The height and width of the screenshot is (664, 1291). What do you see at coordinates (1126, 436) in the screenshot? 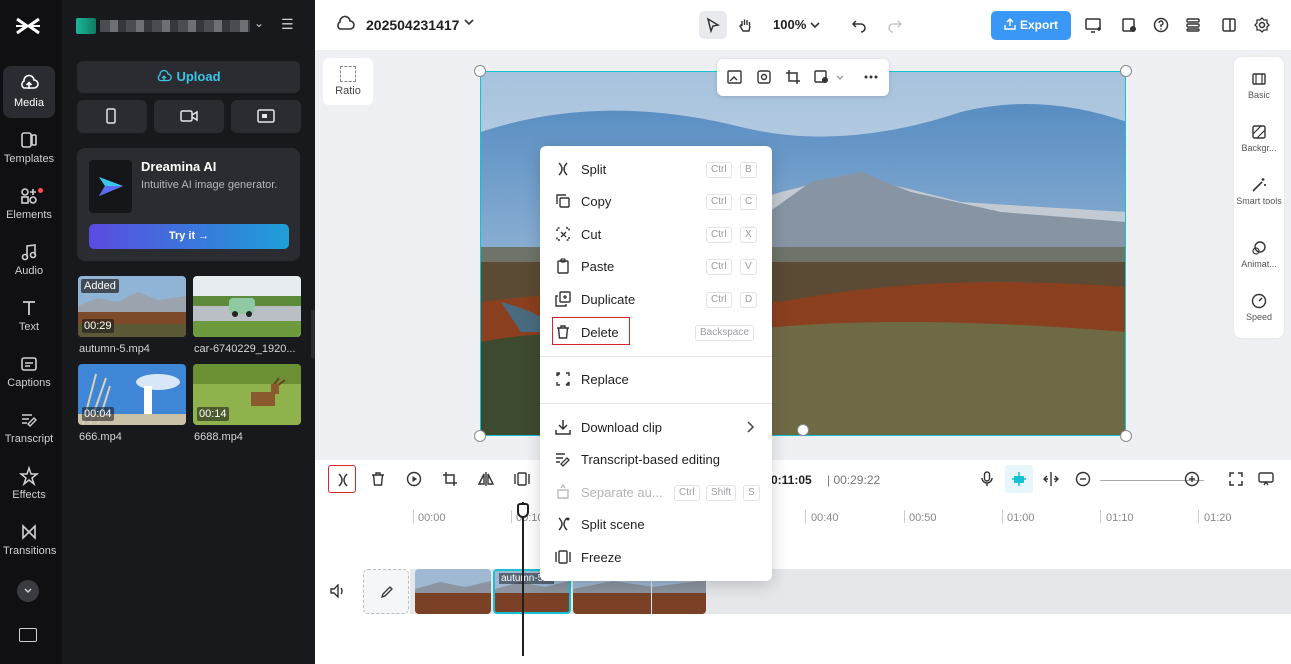
I see `resize-handle-br` at bounding box center [1126, 436].